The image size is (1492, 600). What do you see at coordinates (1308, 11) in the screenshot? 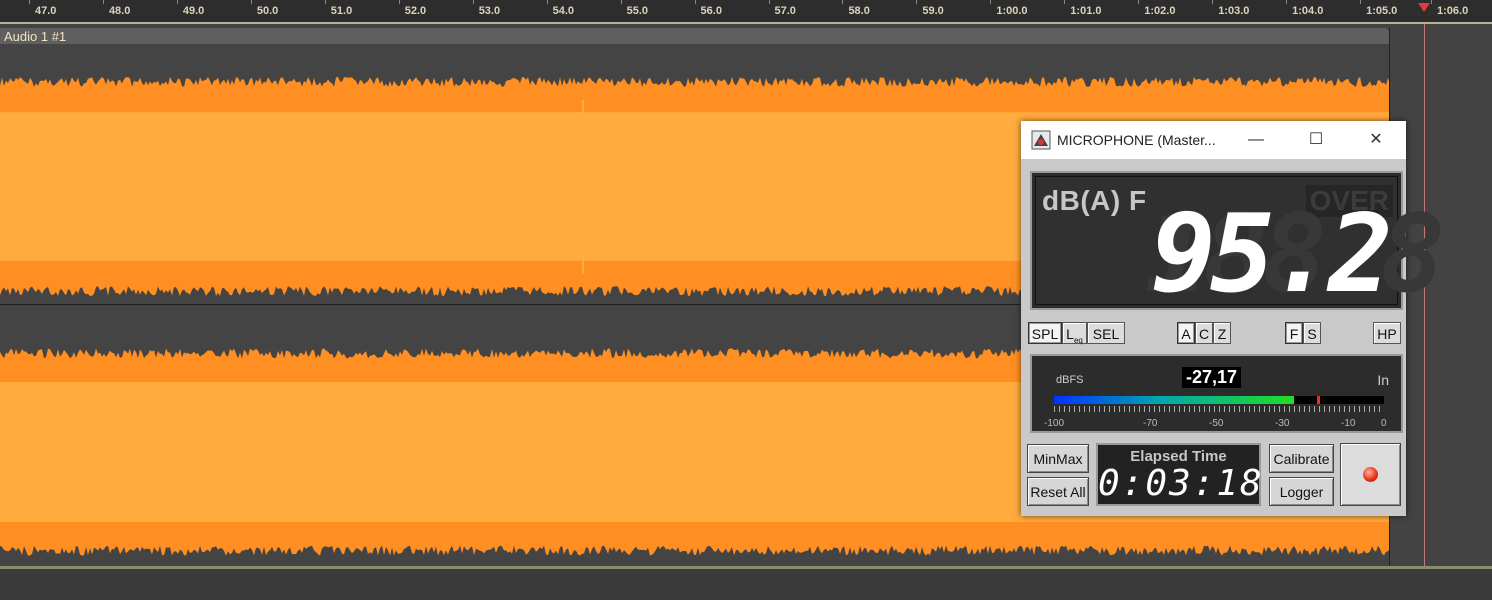
I see `ruler-tick-label: 1:04.0` at bounding box center [1308, 11].